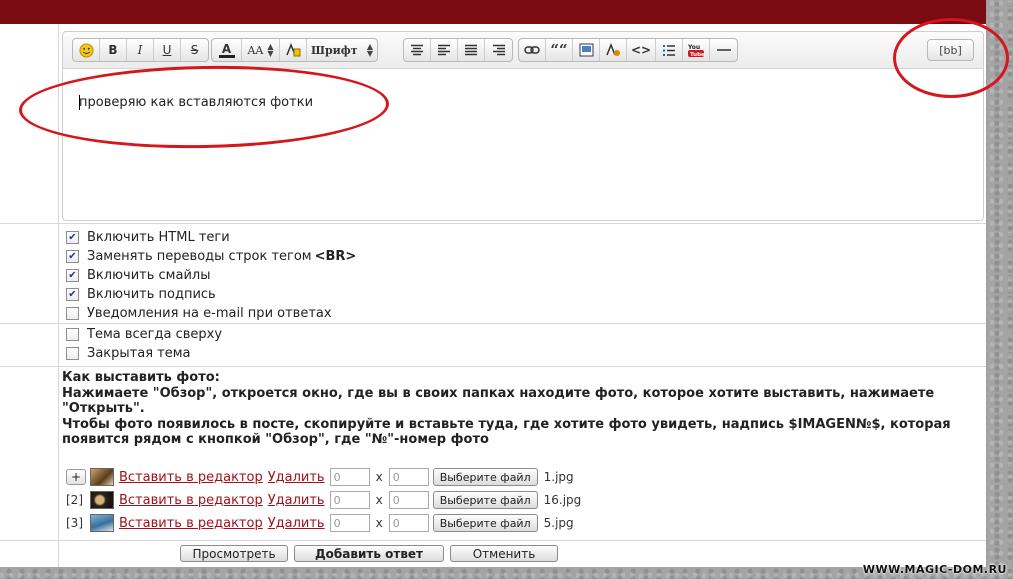 The image size is (1013, 579). What do you see at coordinates (642, 50) in the screenshot?
I see `code-icon: <>` at bounding box center [642, 50].